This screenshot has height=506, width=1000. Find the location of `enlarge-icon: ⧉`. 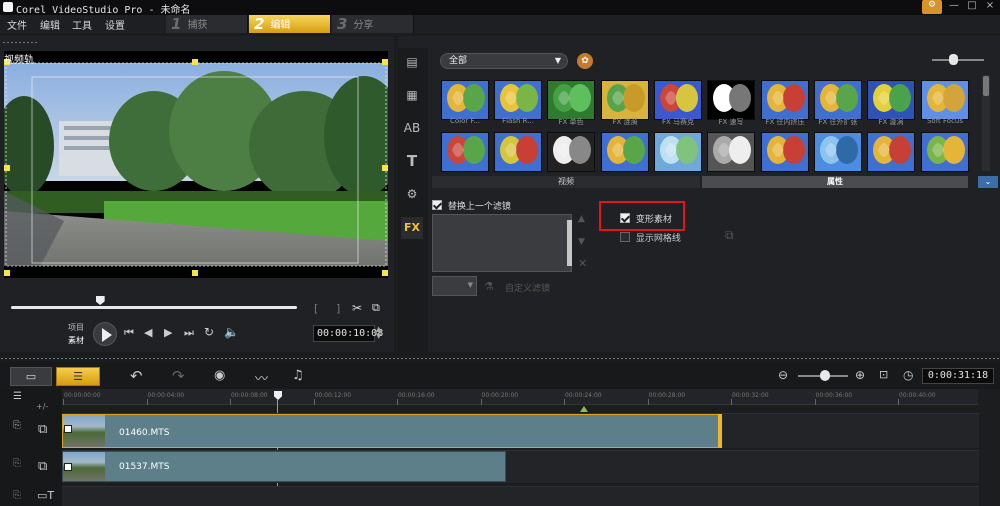

enlarge-icon: ⧉ is located at coordinates (376, 308).